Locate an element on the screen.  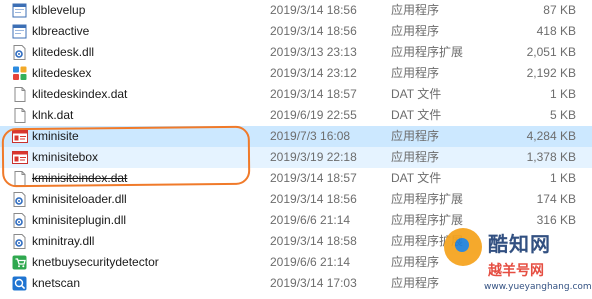
file-row: knetscan 2019/3/14 17:03 应用程序 is located at coordinates (296, 283).